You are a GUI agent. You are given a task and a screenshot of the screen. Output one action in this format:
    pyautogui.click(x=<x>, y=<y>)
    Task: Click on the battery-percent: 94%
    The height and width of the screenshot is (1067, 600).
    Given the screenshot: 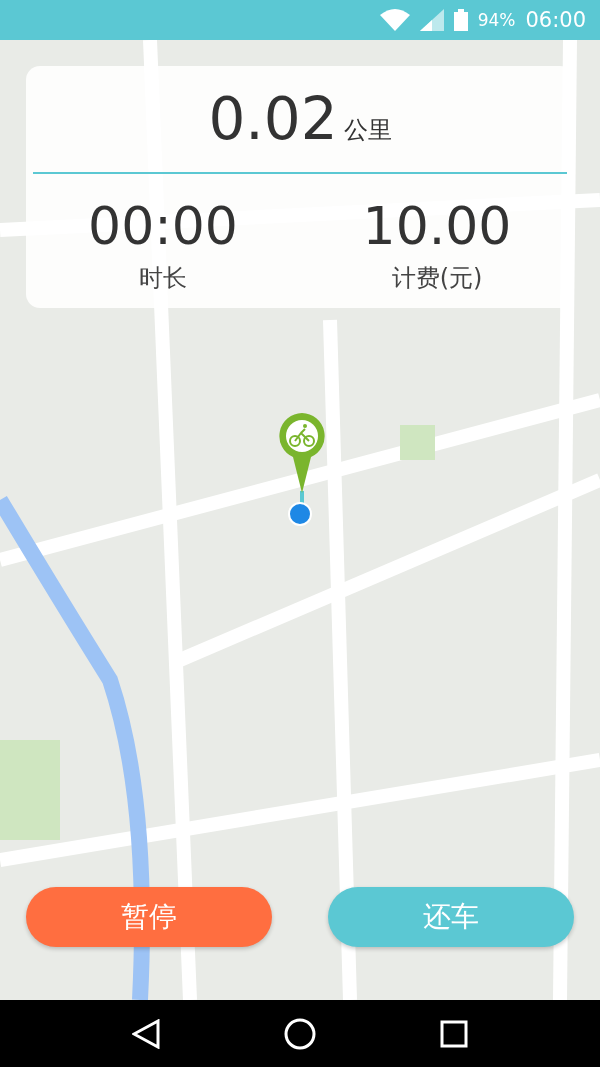 What is the action you would take?
    pyautogui.click(x=496, y=20)
    